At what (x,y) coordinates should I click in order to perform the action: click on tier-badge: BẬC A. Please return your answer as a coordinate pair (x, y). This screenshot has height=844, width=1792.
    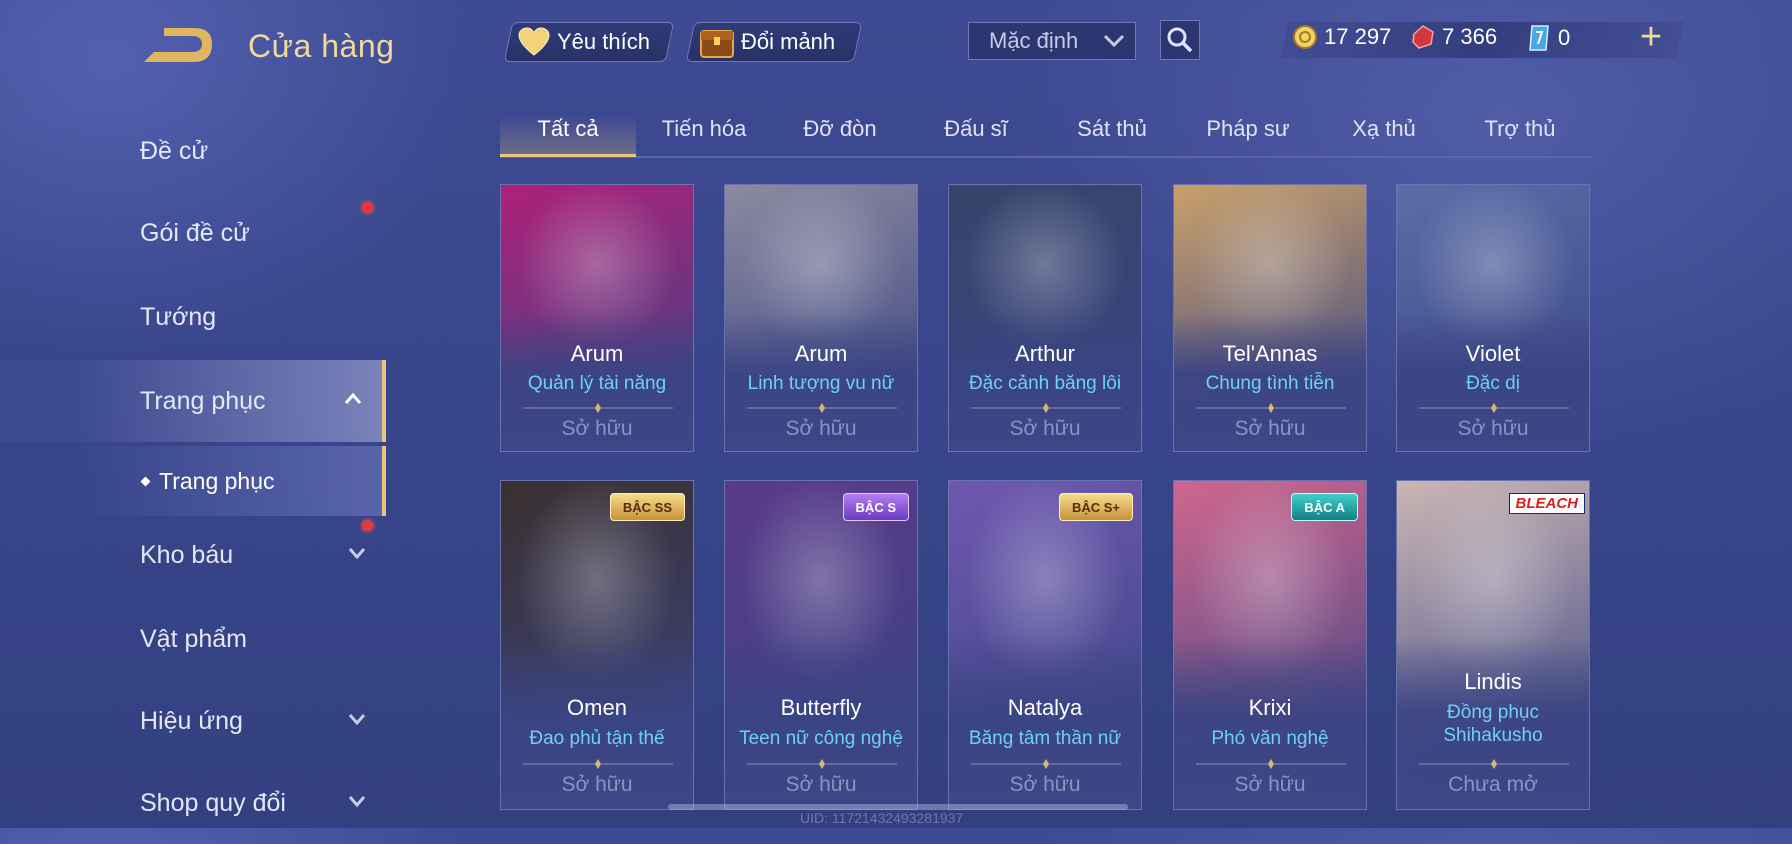
    Looking at the image, I should click on (1324, 507).